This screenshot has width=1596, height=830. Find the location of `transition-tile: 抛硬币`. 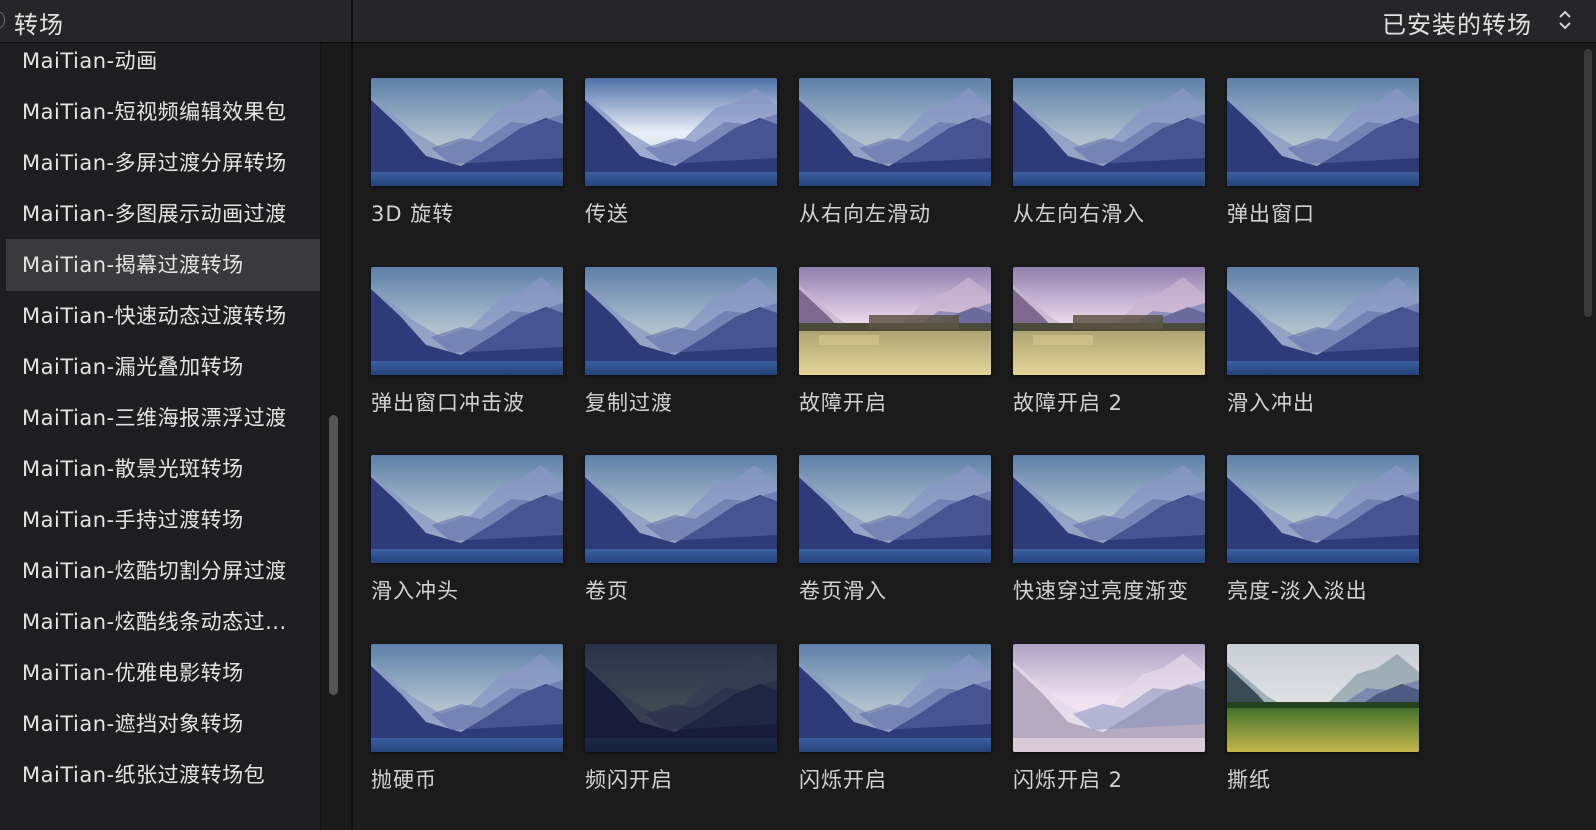

transition-tile: 抛硬币 is located at coordinates (467, 719).